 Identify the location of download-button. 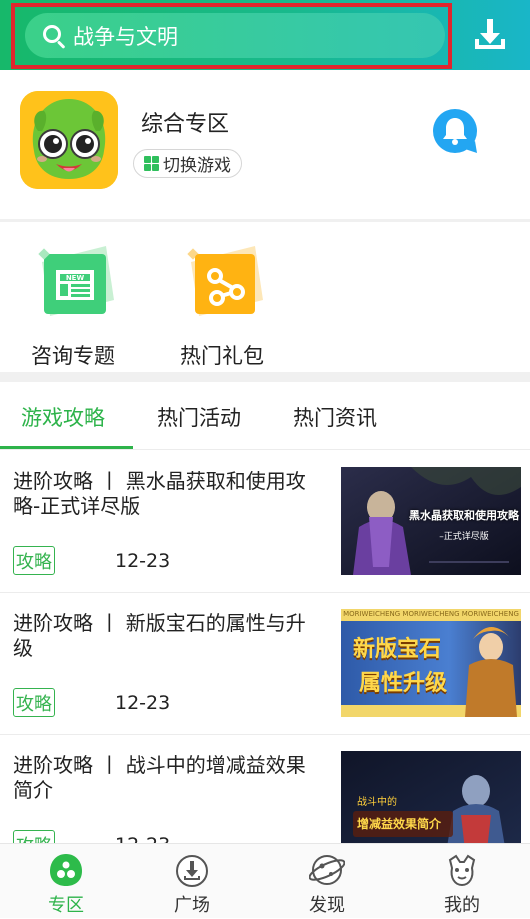
(490, 35).